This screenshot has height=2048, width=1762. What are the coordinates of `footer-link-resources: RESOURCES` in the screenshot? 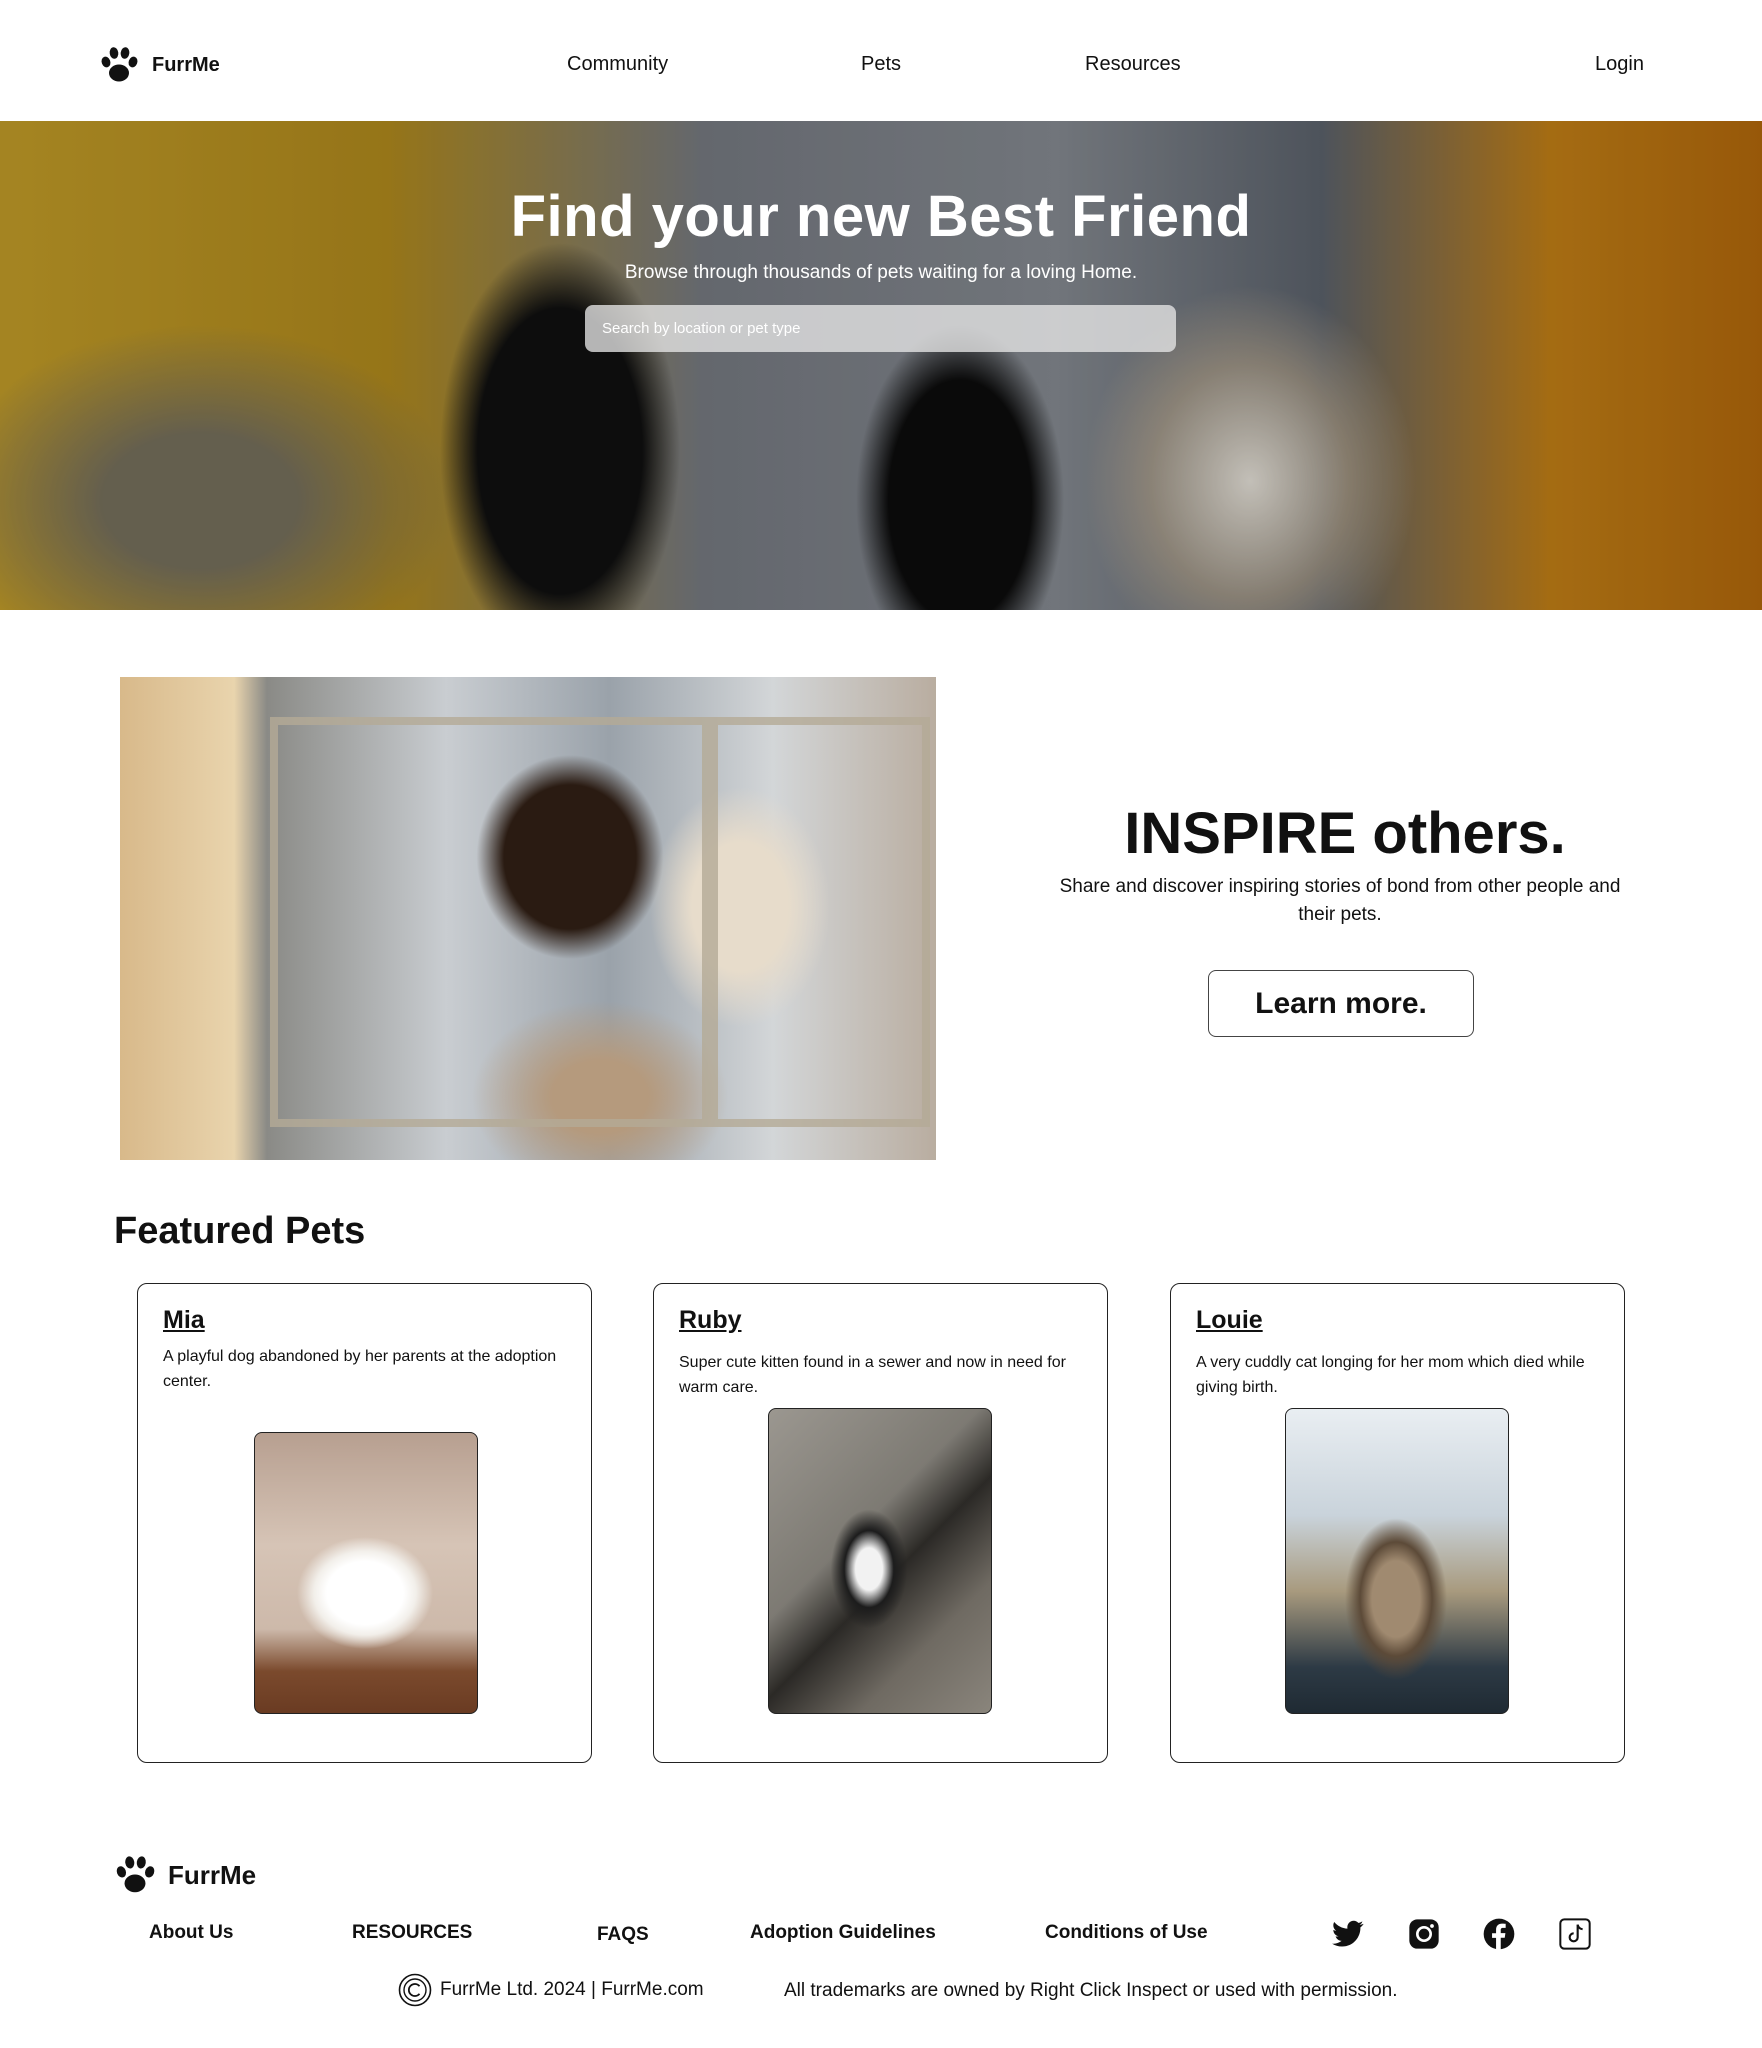 It's located at (412, 1933).